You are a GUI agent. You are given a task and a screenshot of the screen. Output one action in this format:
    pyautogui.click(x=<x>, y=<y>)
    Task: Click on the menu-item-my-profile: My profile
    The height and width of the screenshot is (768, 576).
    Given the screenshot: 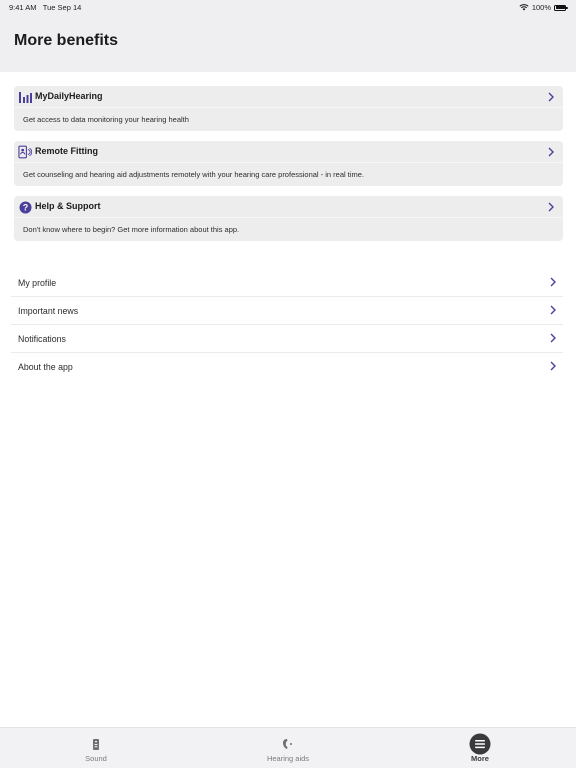 What is the action you would take?
    pyautogui.click(x=287, y=283)
    